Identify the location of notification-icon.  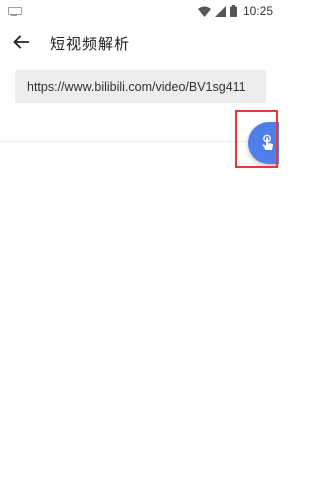
(15, 11).